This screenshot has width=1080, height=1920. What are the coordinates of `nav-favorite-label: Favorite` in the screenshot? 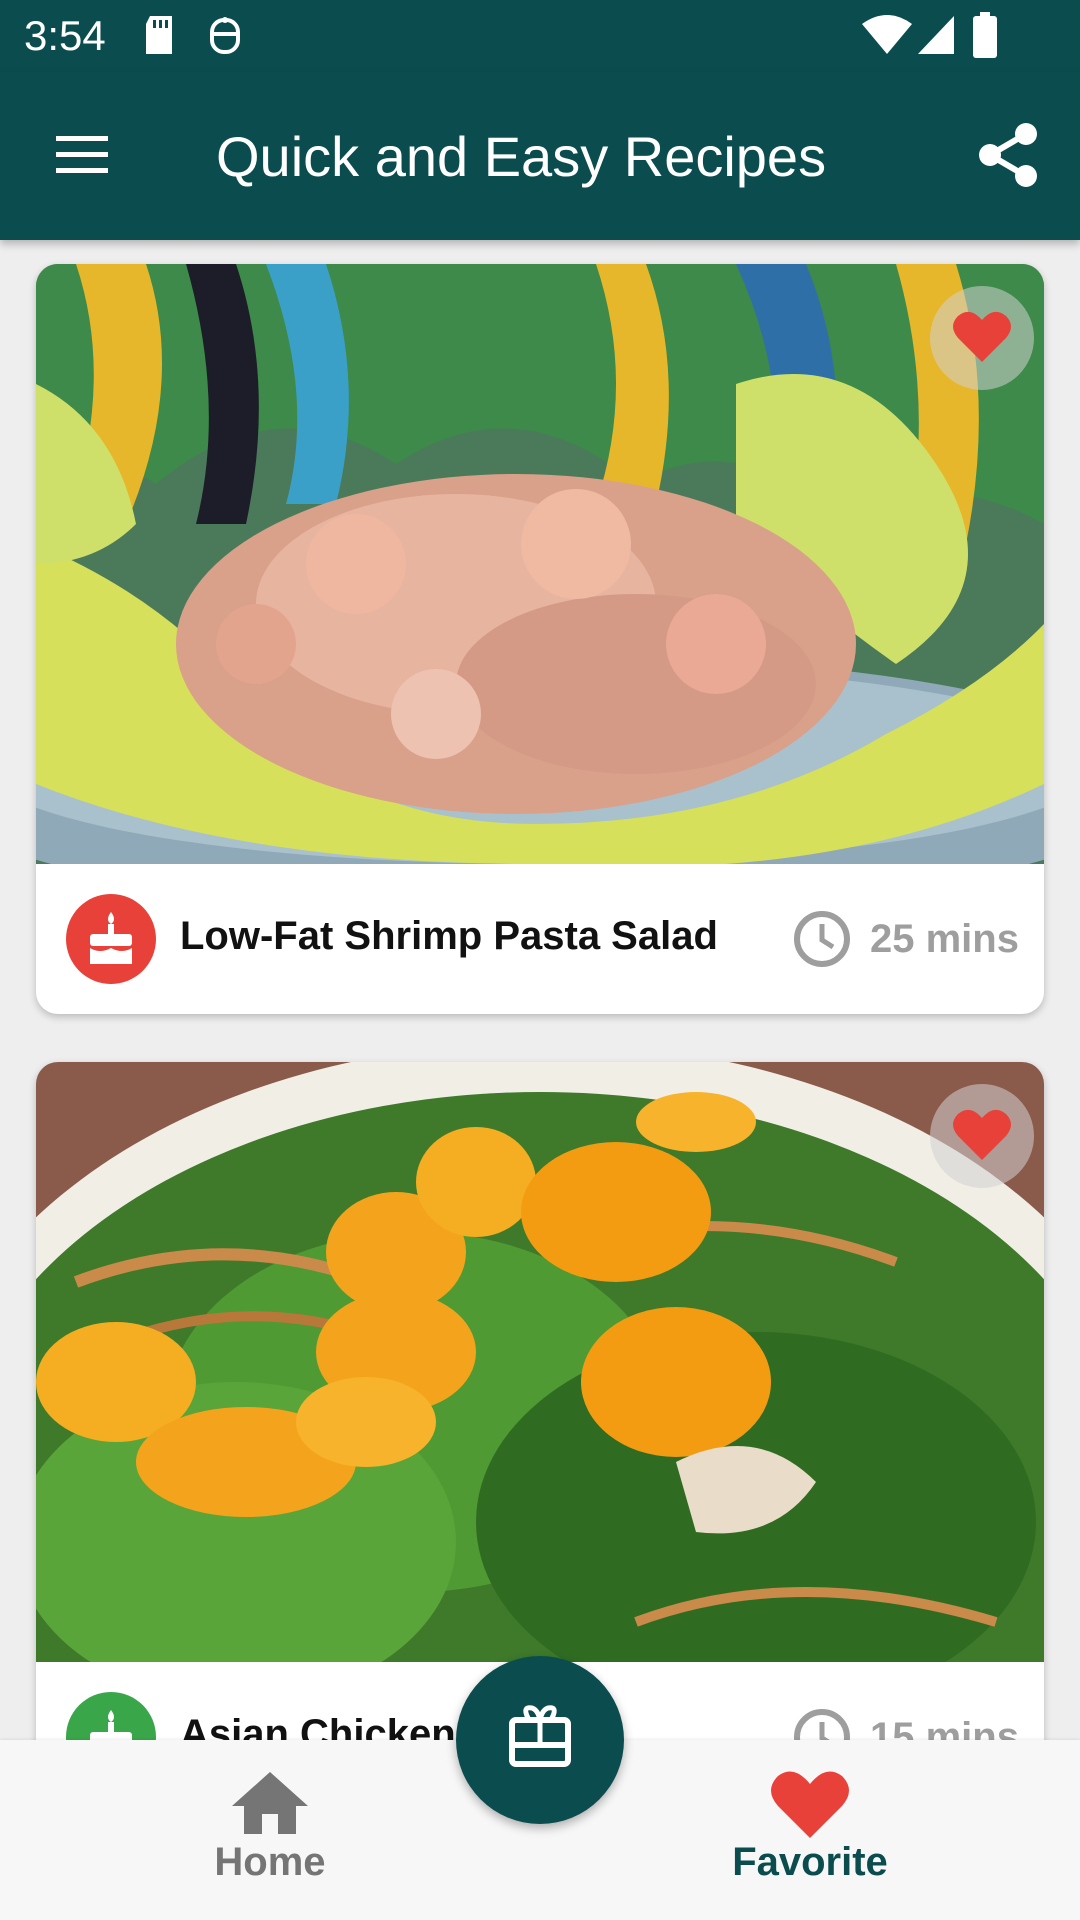 It's located at (810, 1862).